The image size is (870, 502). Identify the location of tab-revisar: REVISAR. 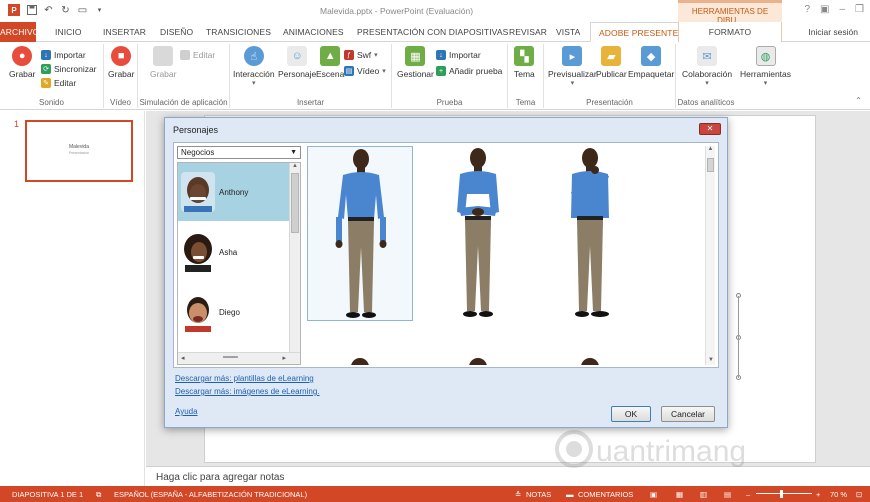
(528, 32).